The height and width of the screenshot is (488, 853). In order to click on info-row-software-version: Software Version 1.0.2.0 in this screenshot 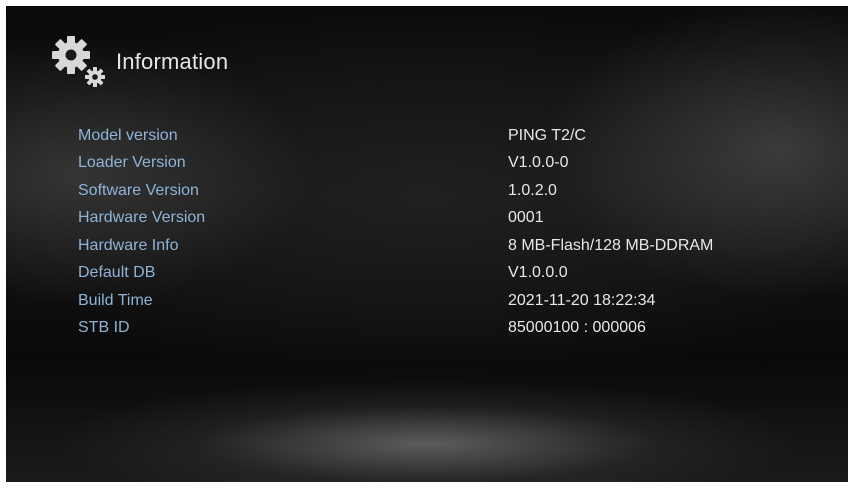, I will do `click(438, 191)`.